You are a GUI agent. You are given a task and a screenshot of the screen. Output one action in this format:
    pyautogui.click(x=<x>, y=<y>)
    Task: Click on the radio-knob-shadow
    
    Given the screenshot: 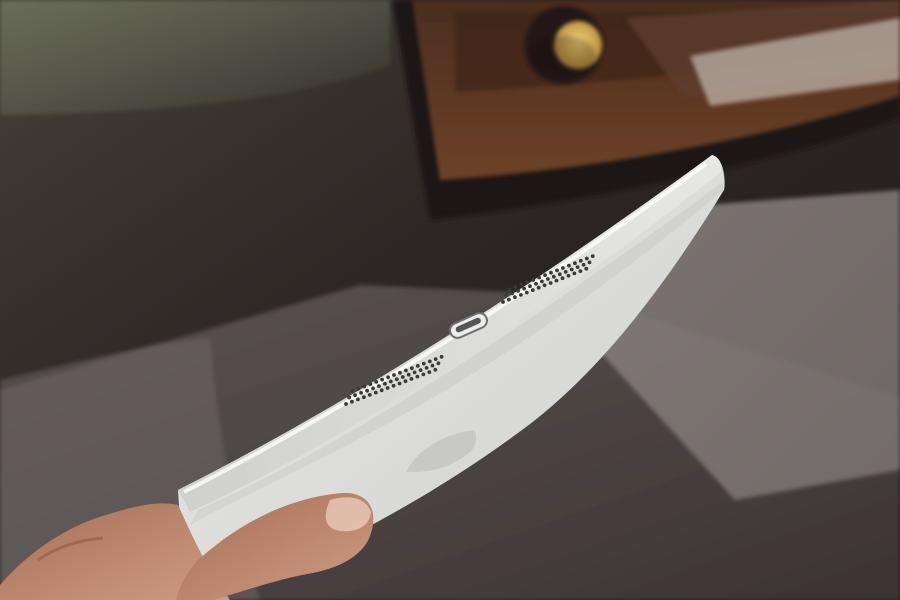 What is the action you would take?
    pyautogui.click(x=562, y=56)
    